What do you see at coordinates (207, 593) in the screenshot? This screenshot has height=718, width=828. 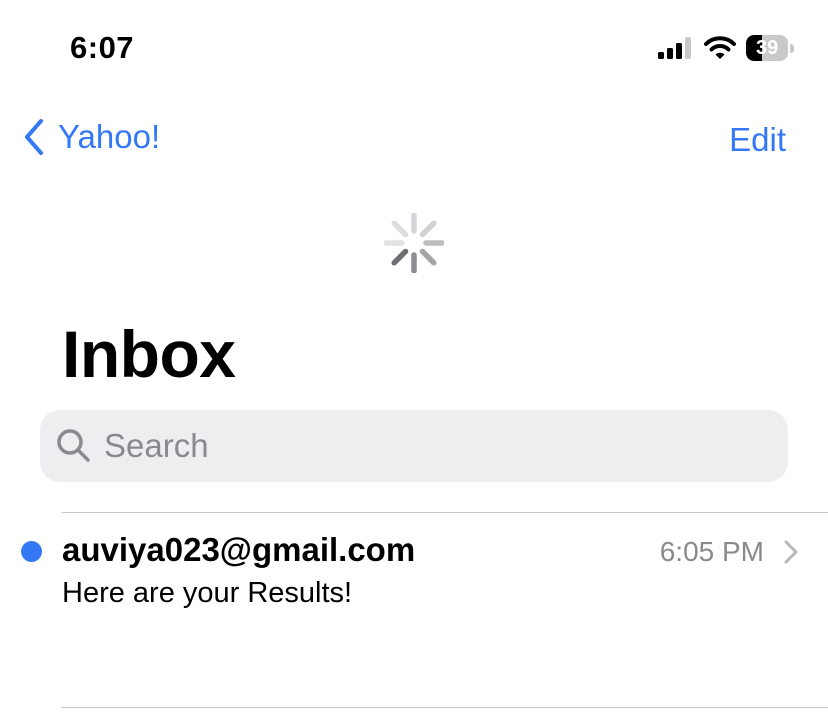 I see `message-subject: Here are your Results!` at bounding box center [207, 593].